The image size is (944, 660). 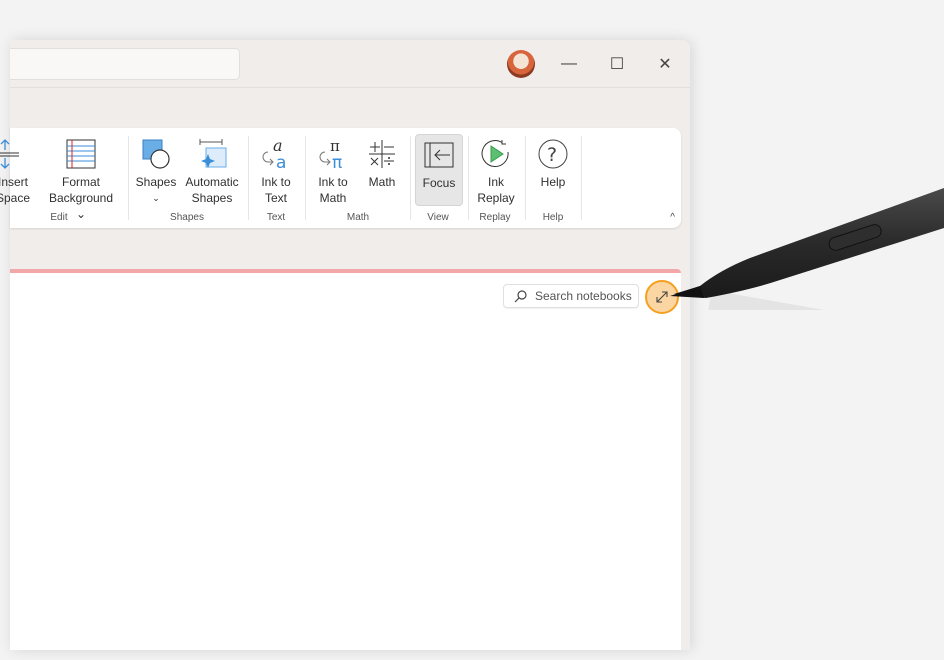 What do you see at coordinates (156, 170) in the screenshot?
I see `shapes-button: Shapes ⌄` at bounding box center [156, 170].